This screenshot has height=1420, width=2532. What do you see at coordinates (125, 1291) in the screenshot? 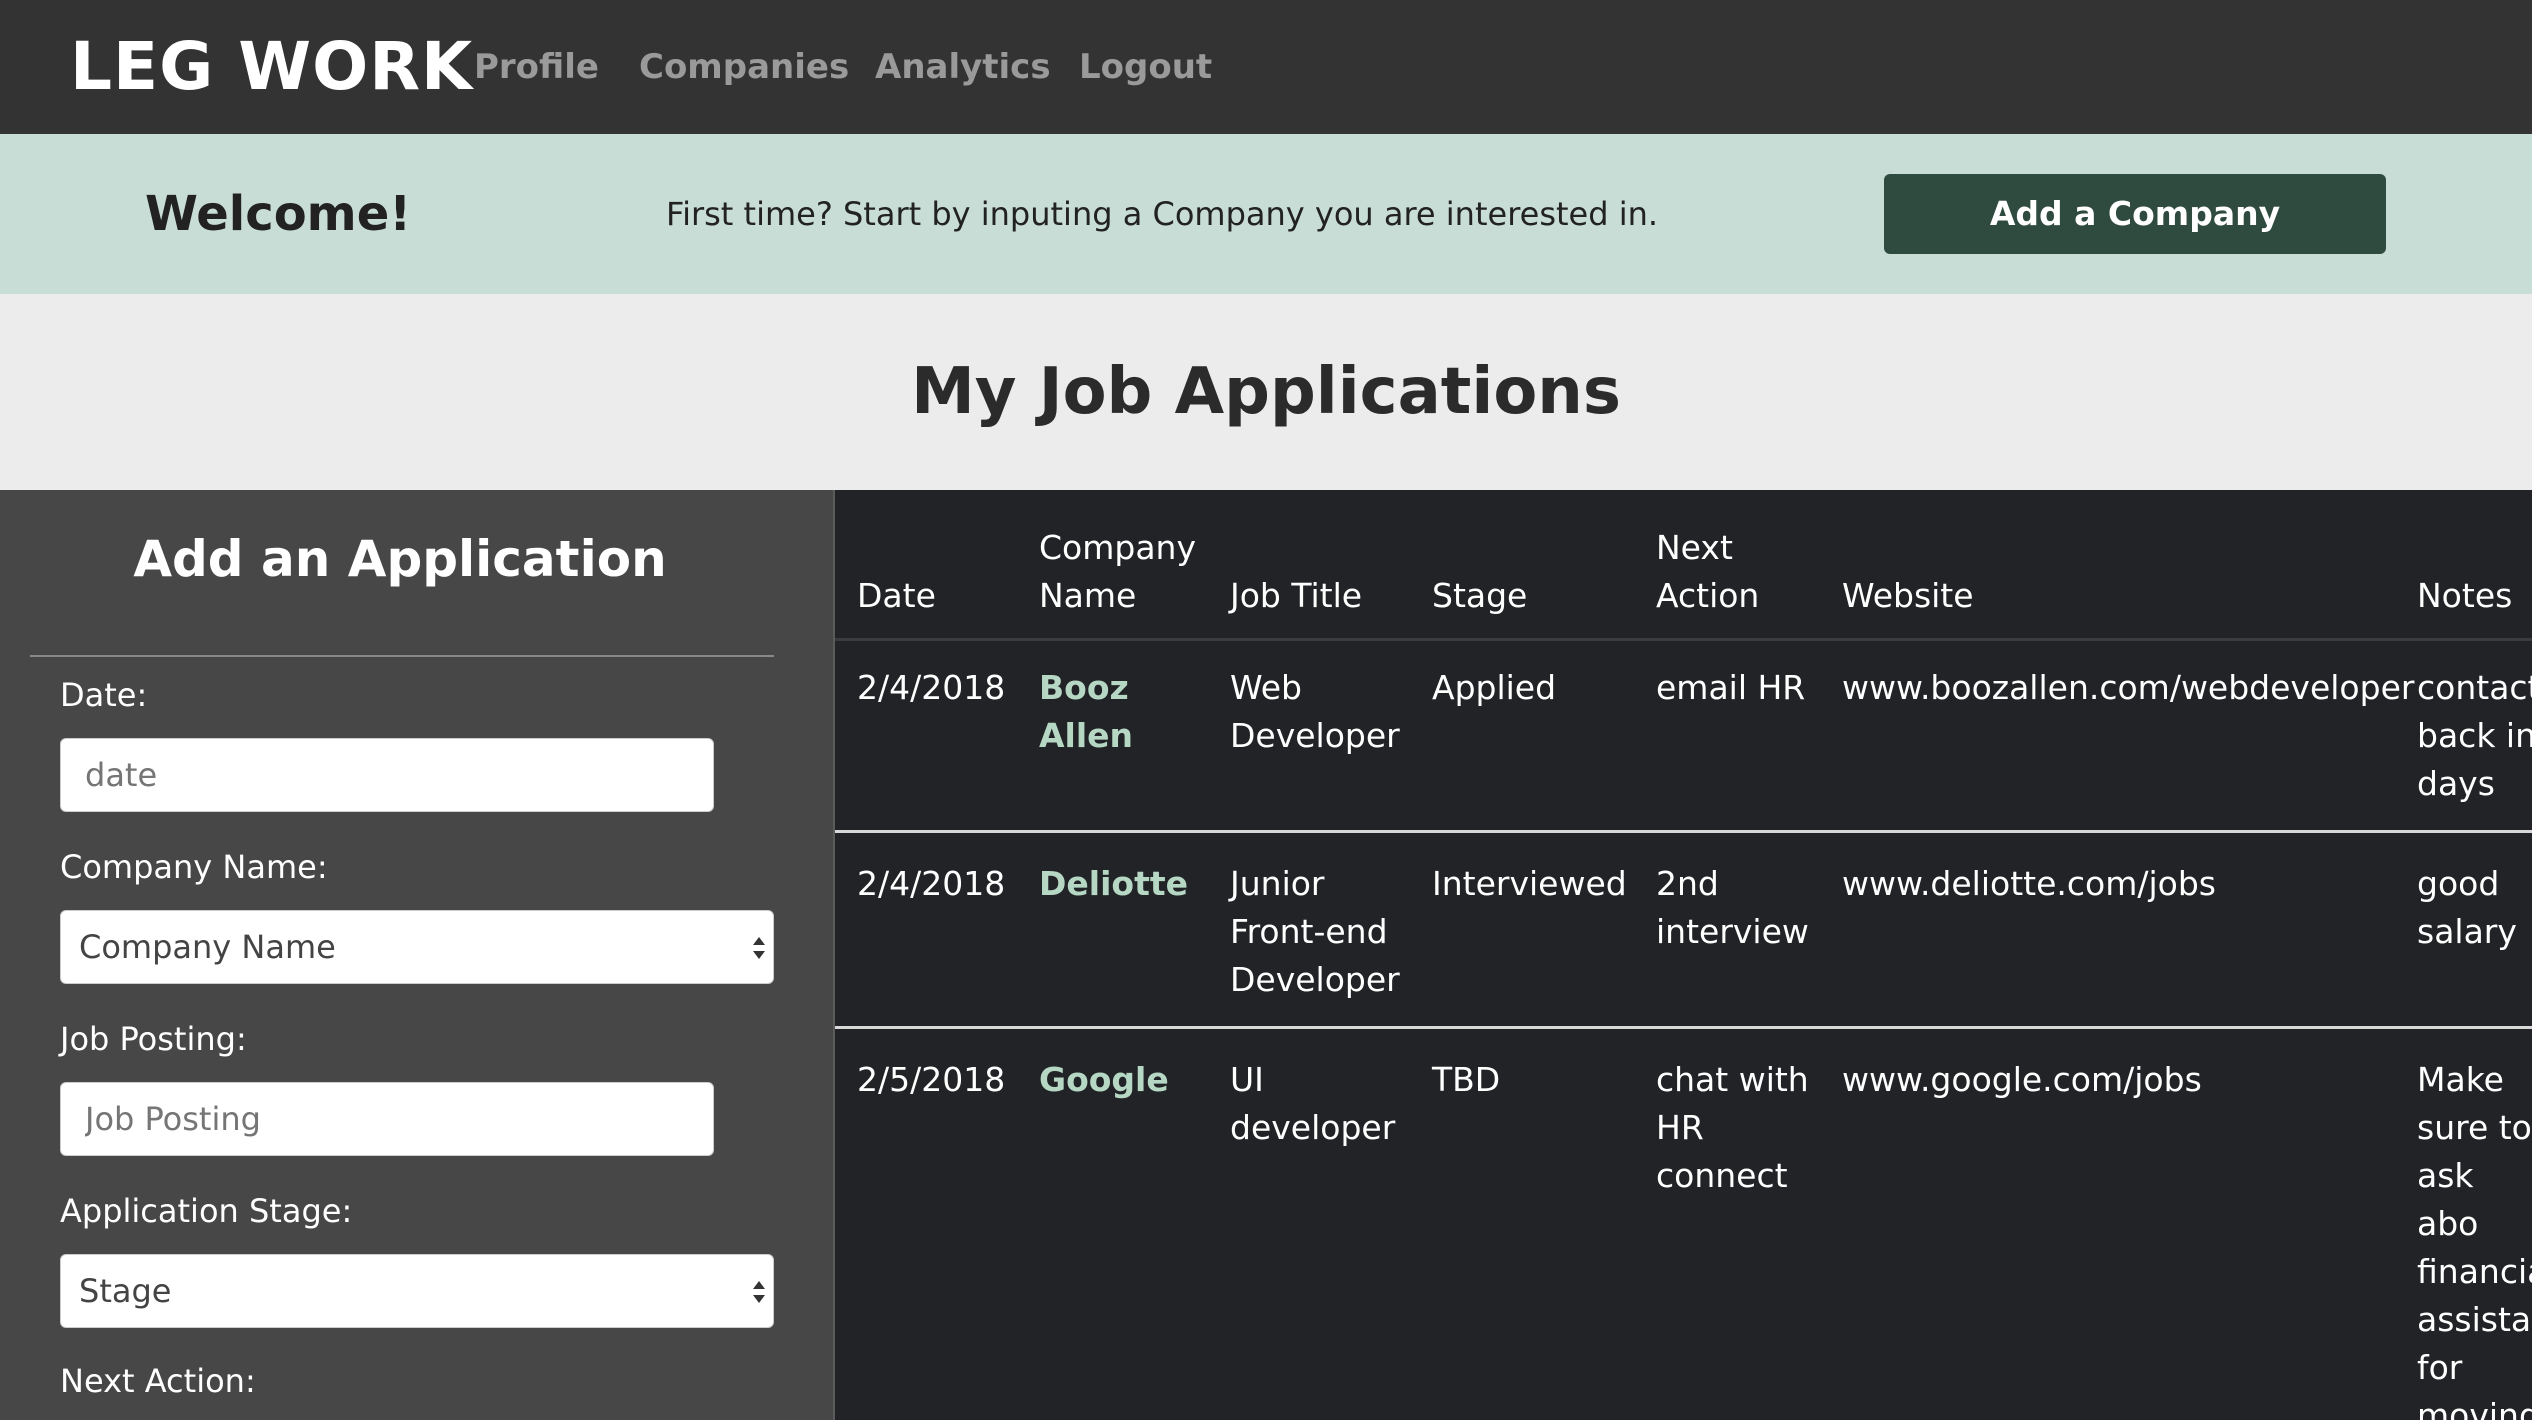
I see `application-stage-select-value: Stage` at bounding box center [125, 1291].